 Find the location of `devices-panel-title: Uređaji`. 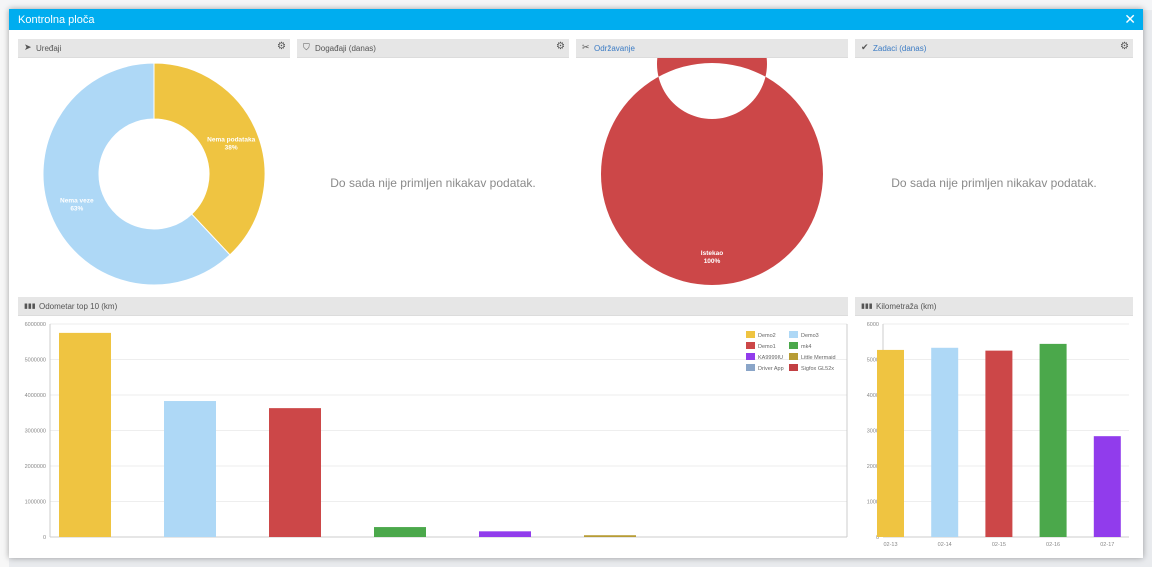

devices-panel-title: Uređaji is located at coordinates (49, 48).